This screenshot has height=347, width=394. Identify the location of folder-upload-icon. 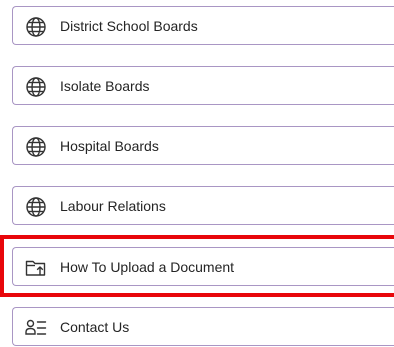
(36, 268).